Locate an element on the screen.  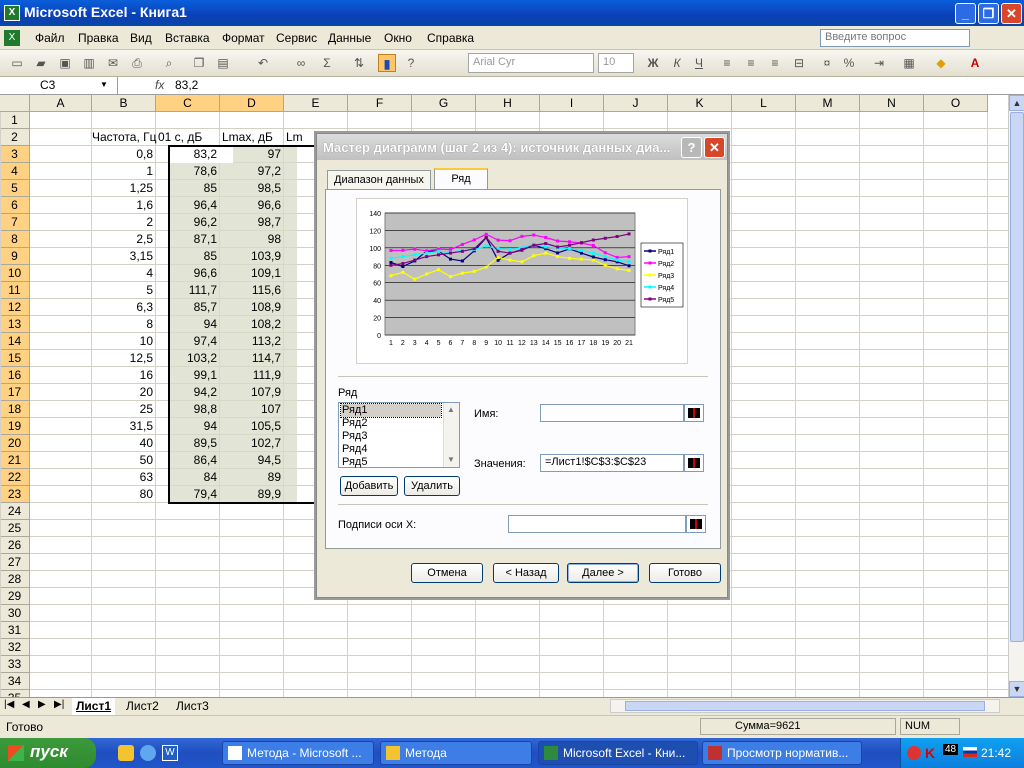
cell-C23: 79,4 is located at coordinates (188, 494).